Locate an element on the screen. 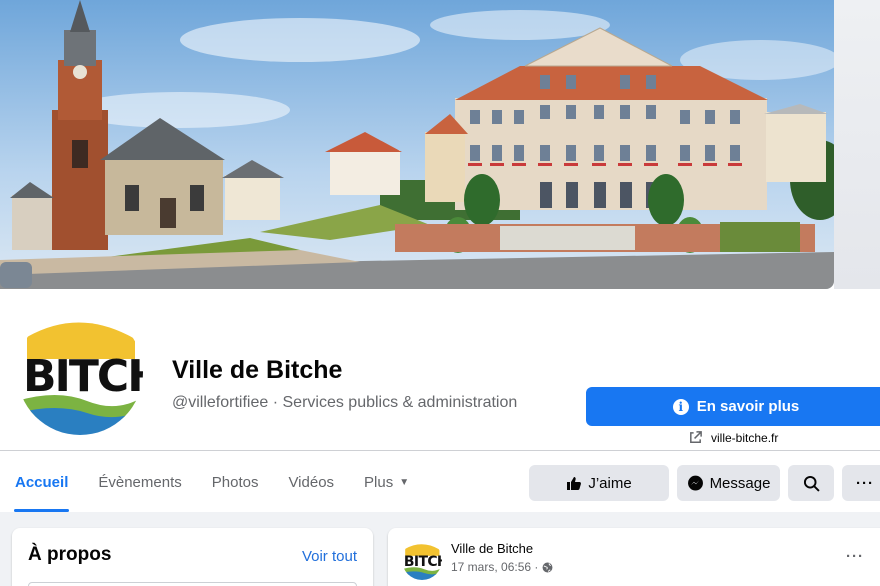 The width and height of the screenshot is (880, 586). learn-more-label: En savoir plus is located at coordinates (748, 406).